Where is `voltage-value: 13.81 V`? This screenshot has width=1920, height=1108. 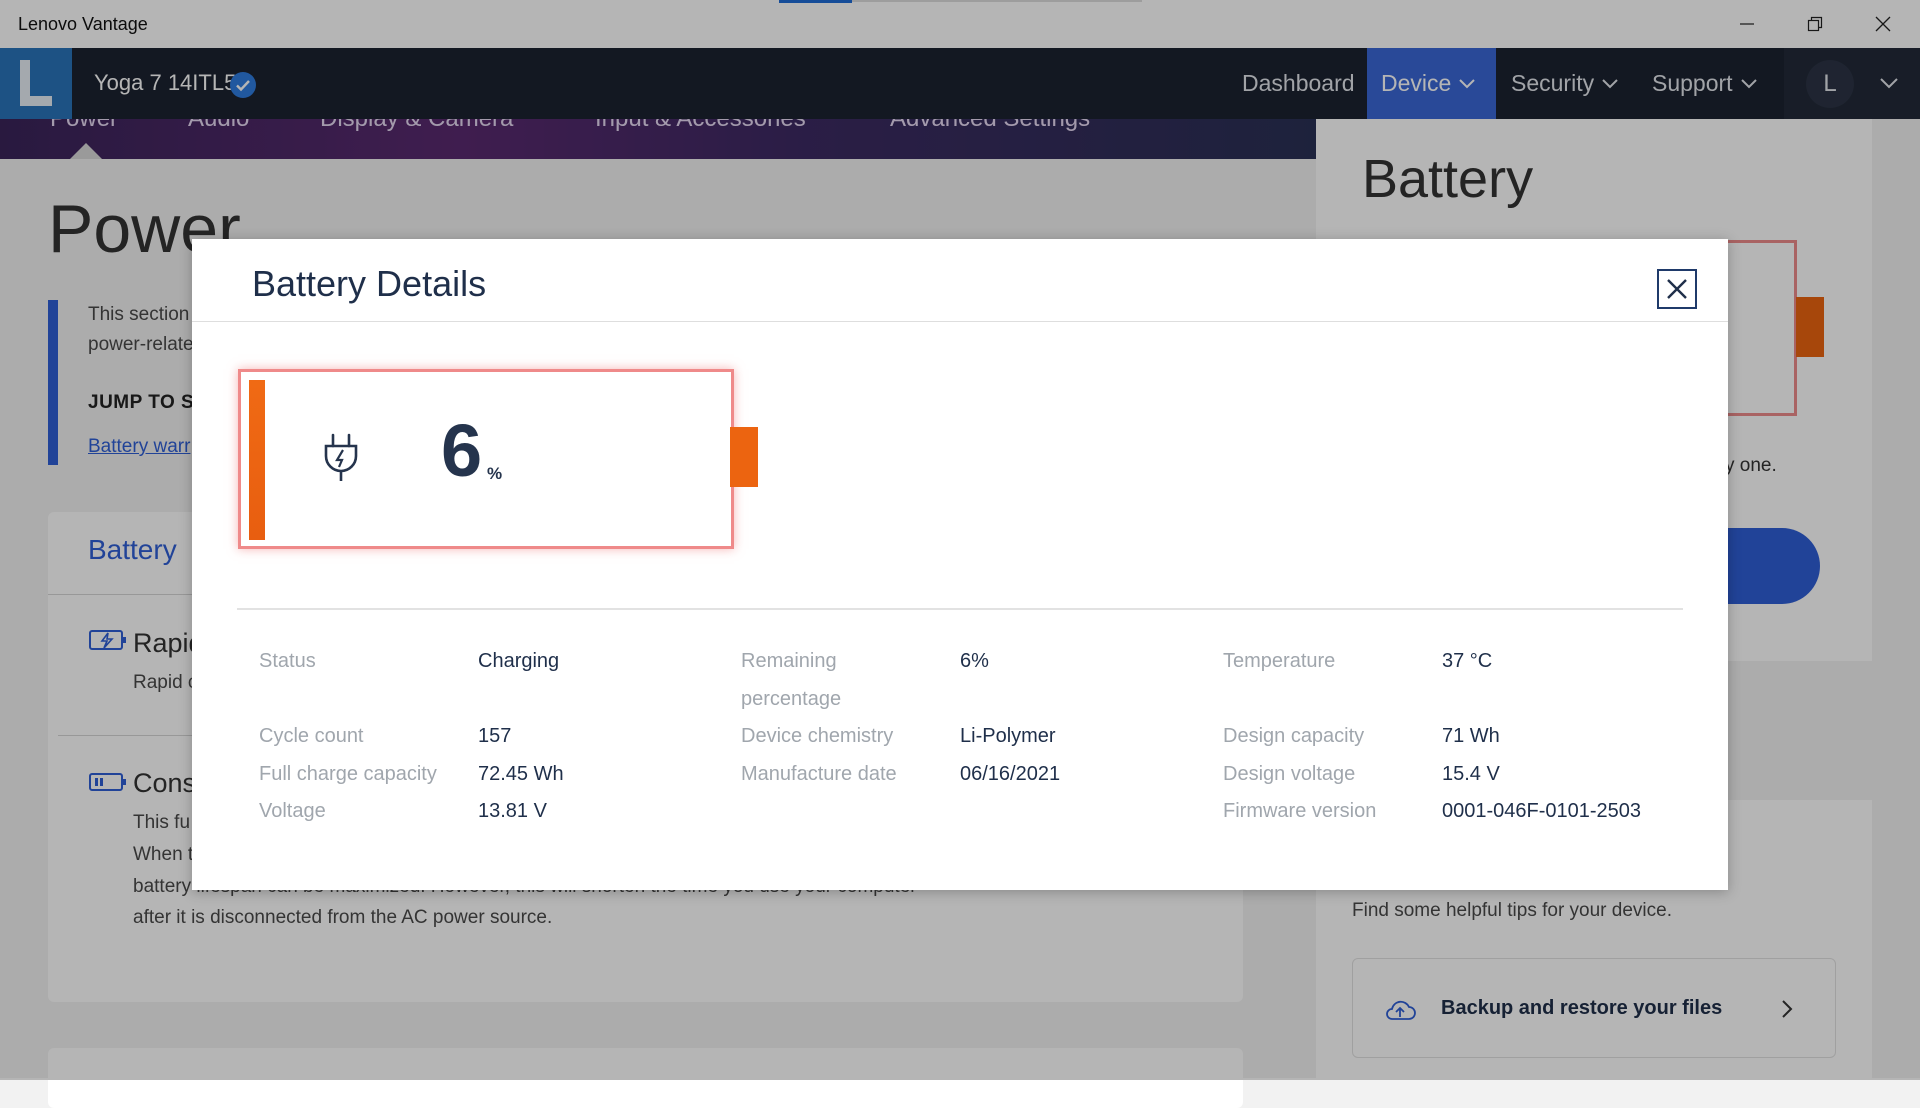
voltage-value: 13.81 V is located at coordinates (512, 811).